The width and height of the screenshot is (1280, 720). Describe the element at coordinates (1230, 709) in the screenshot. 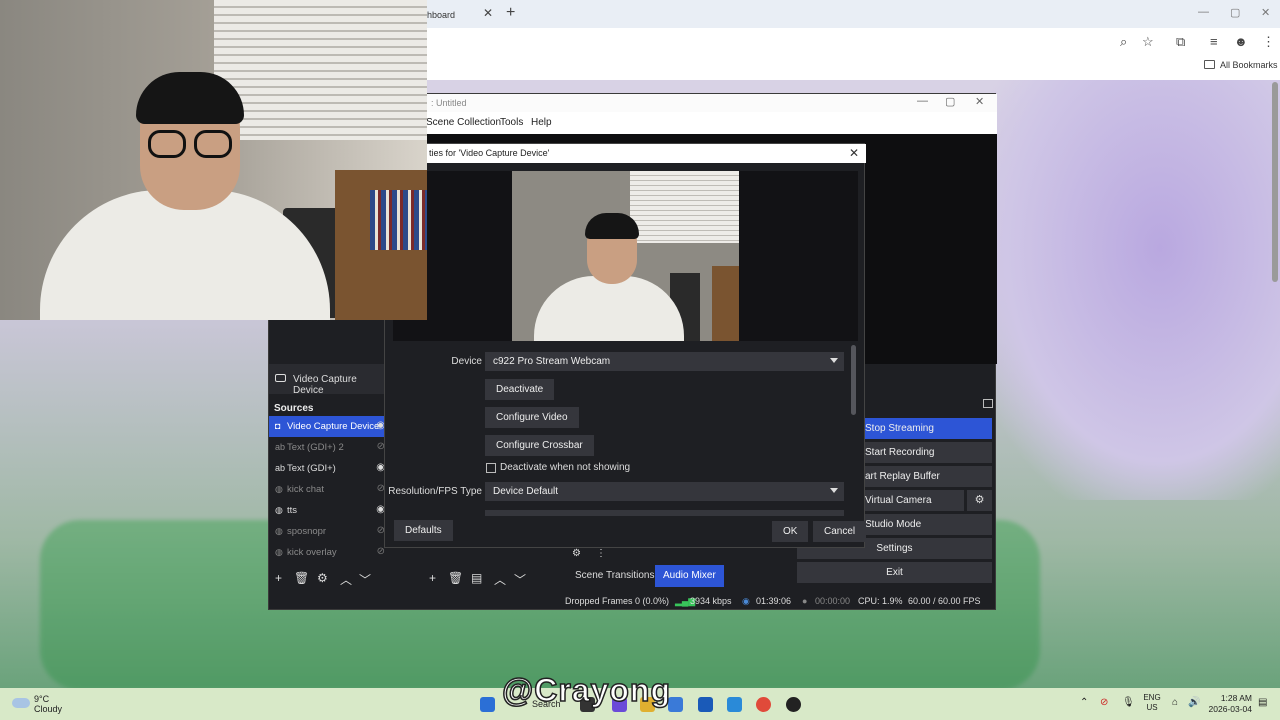

I see `date: 2026-03-04` at that location.